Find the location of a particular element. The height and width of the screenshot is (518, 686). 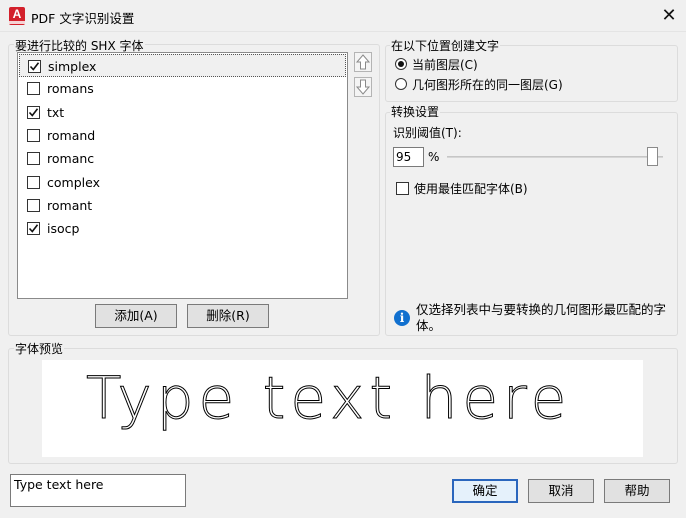

font-list-item-label: complex is located at coordinates (73, 182).